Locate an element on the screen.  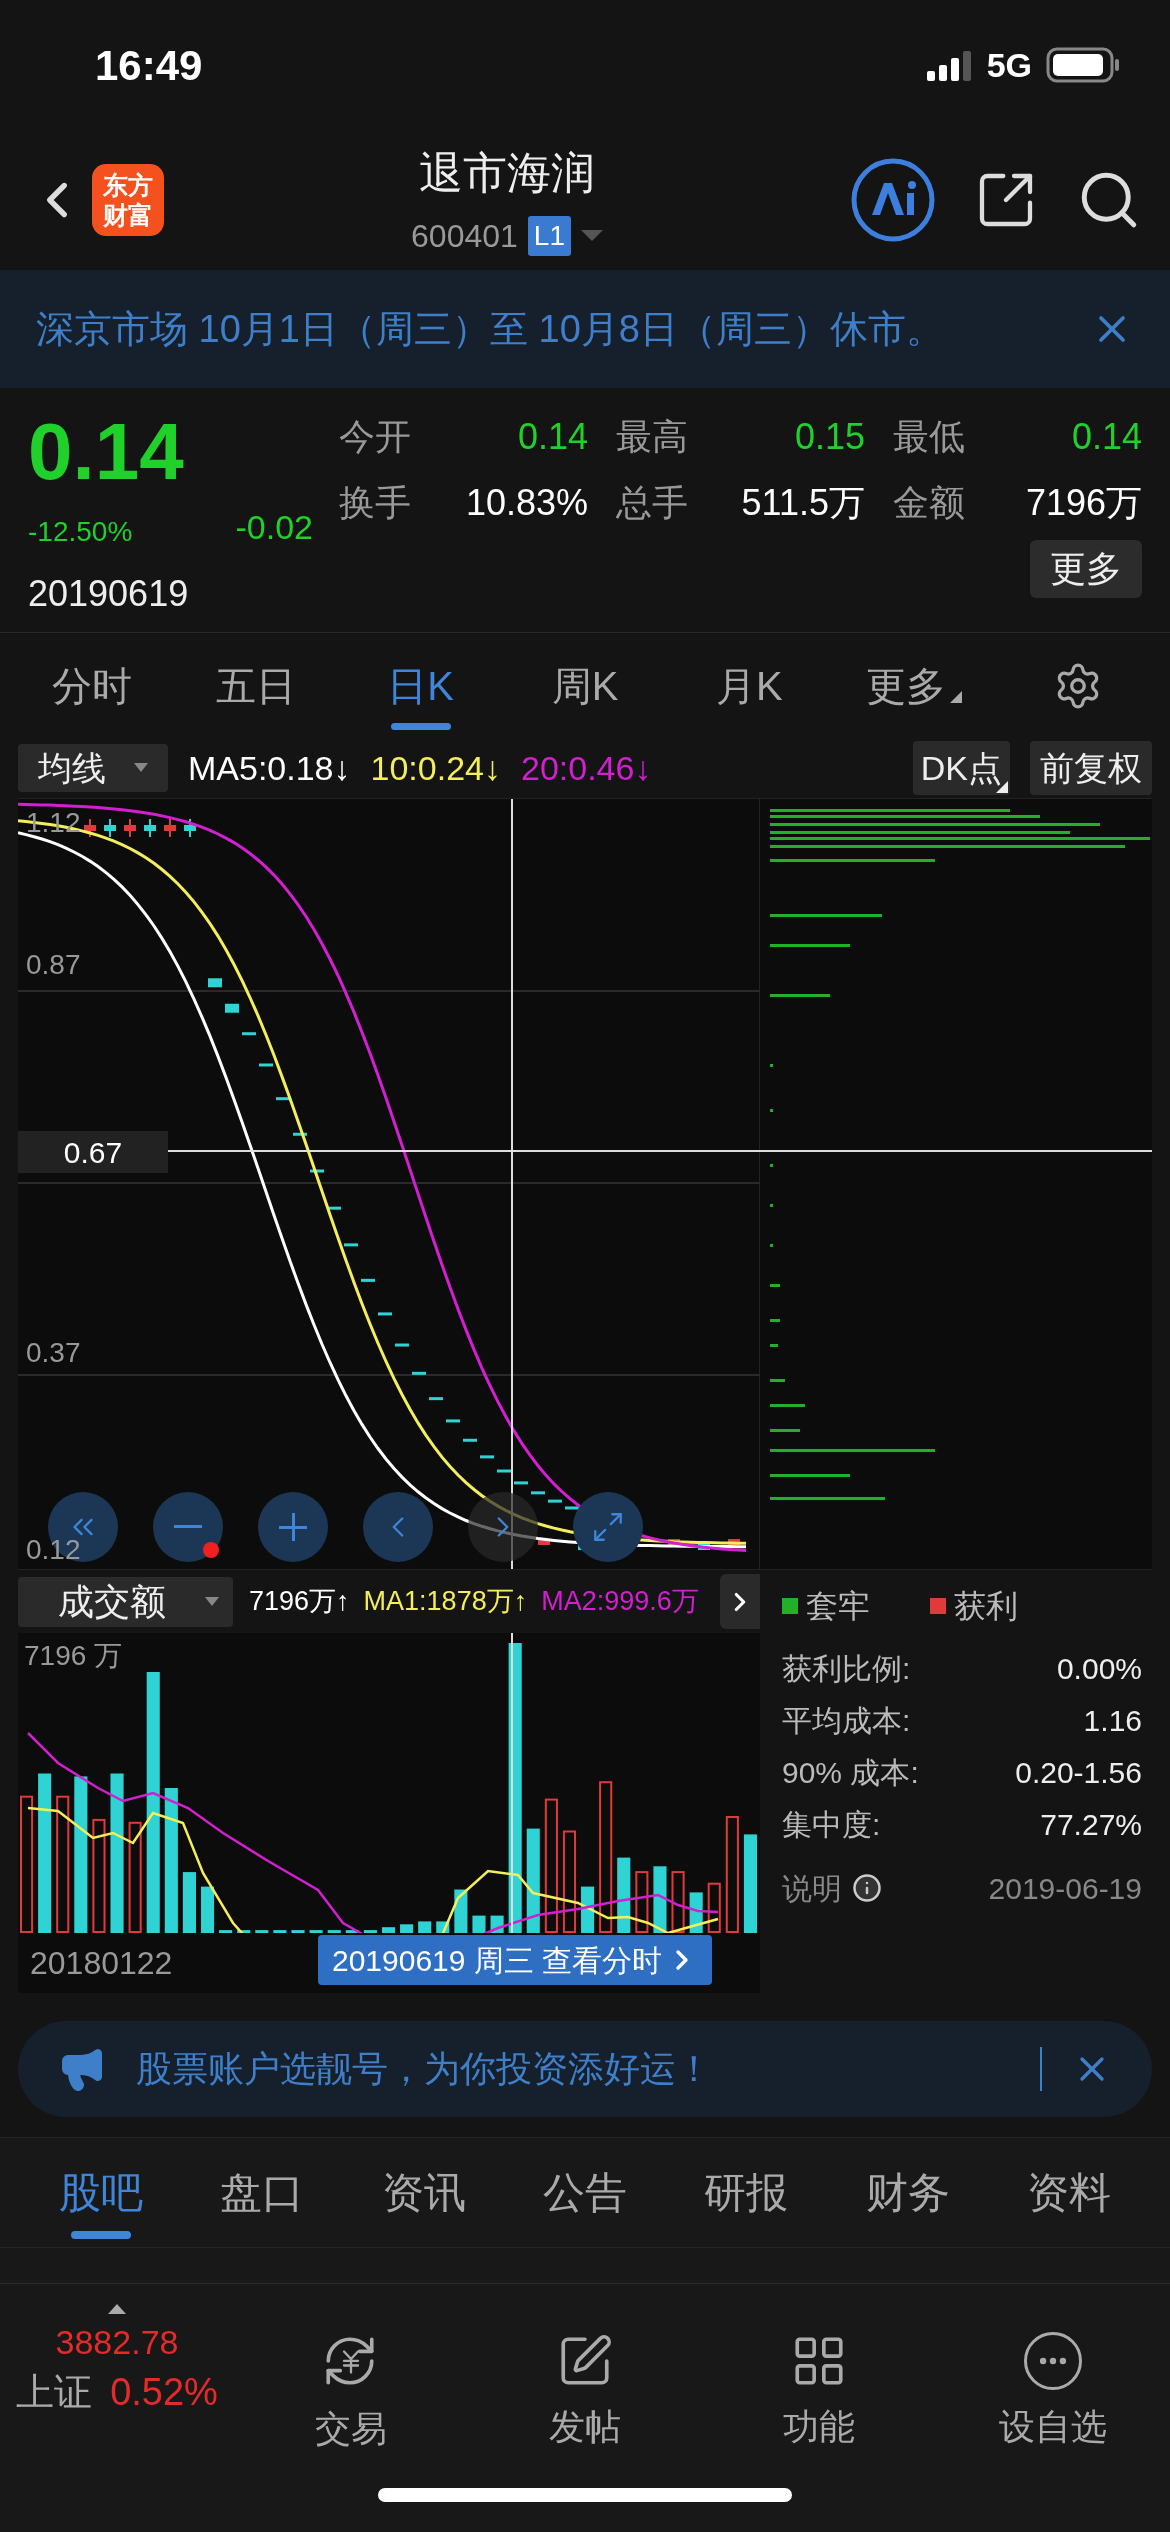
app-logo: 东方财富 is located at coordinates (128, 200).